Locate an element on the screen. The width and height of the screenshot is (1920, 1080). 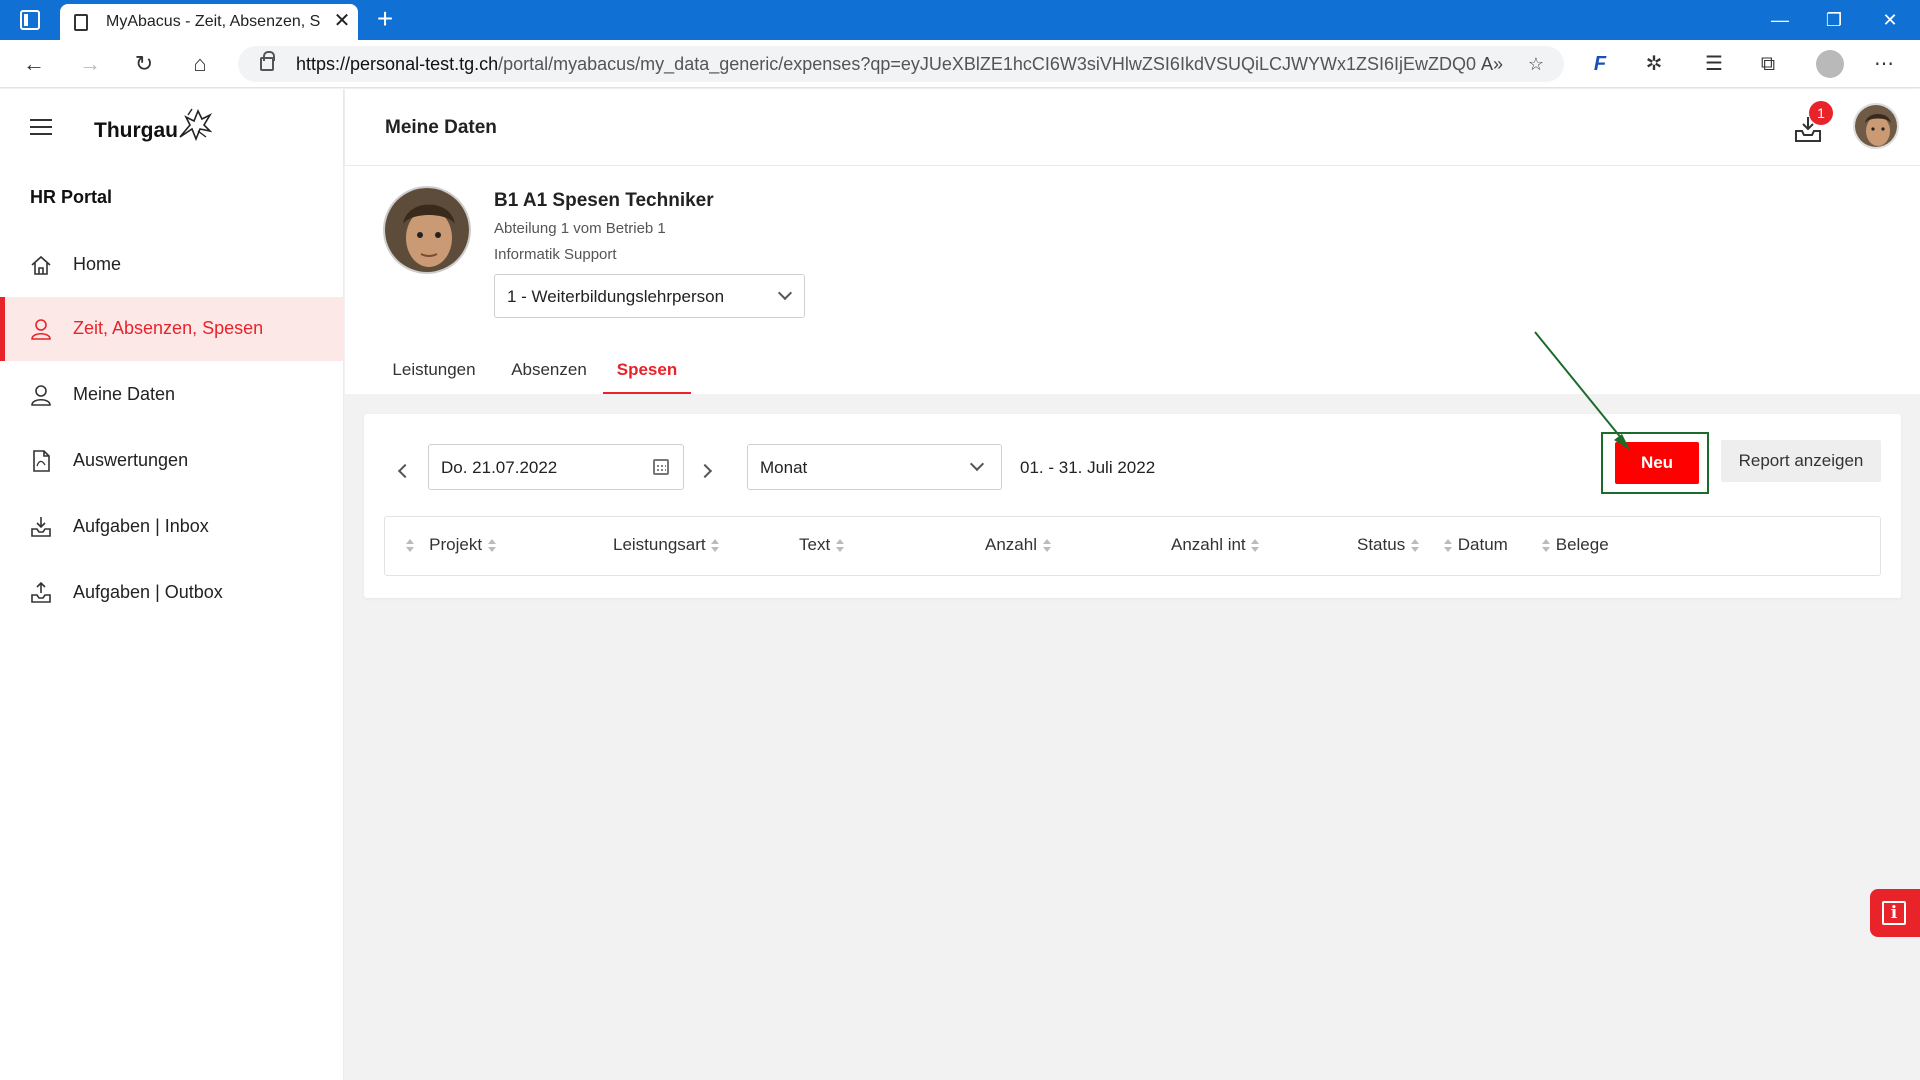
sidebar-item-aufgaben-outbox: Aufgaben | Outbox is located at coordinates (172, 593).